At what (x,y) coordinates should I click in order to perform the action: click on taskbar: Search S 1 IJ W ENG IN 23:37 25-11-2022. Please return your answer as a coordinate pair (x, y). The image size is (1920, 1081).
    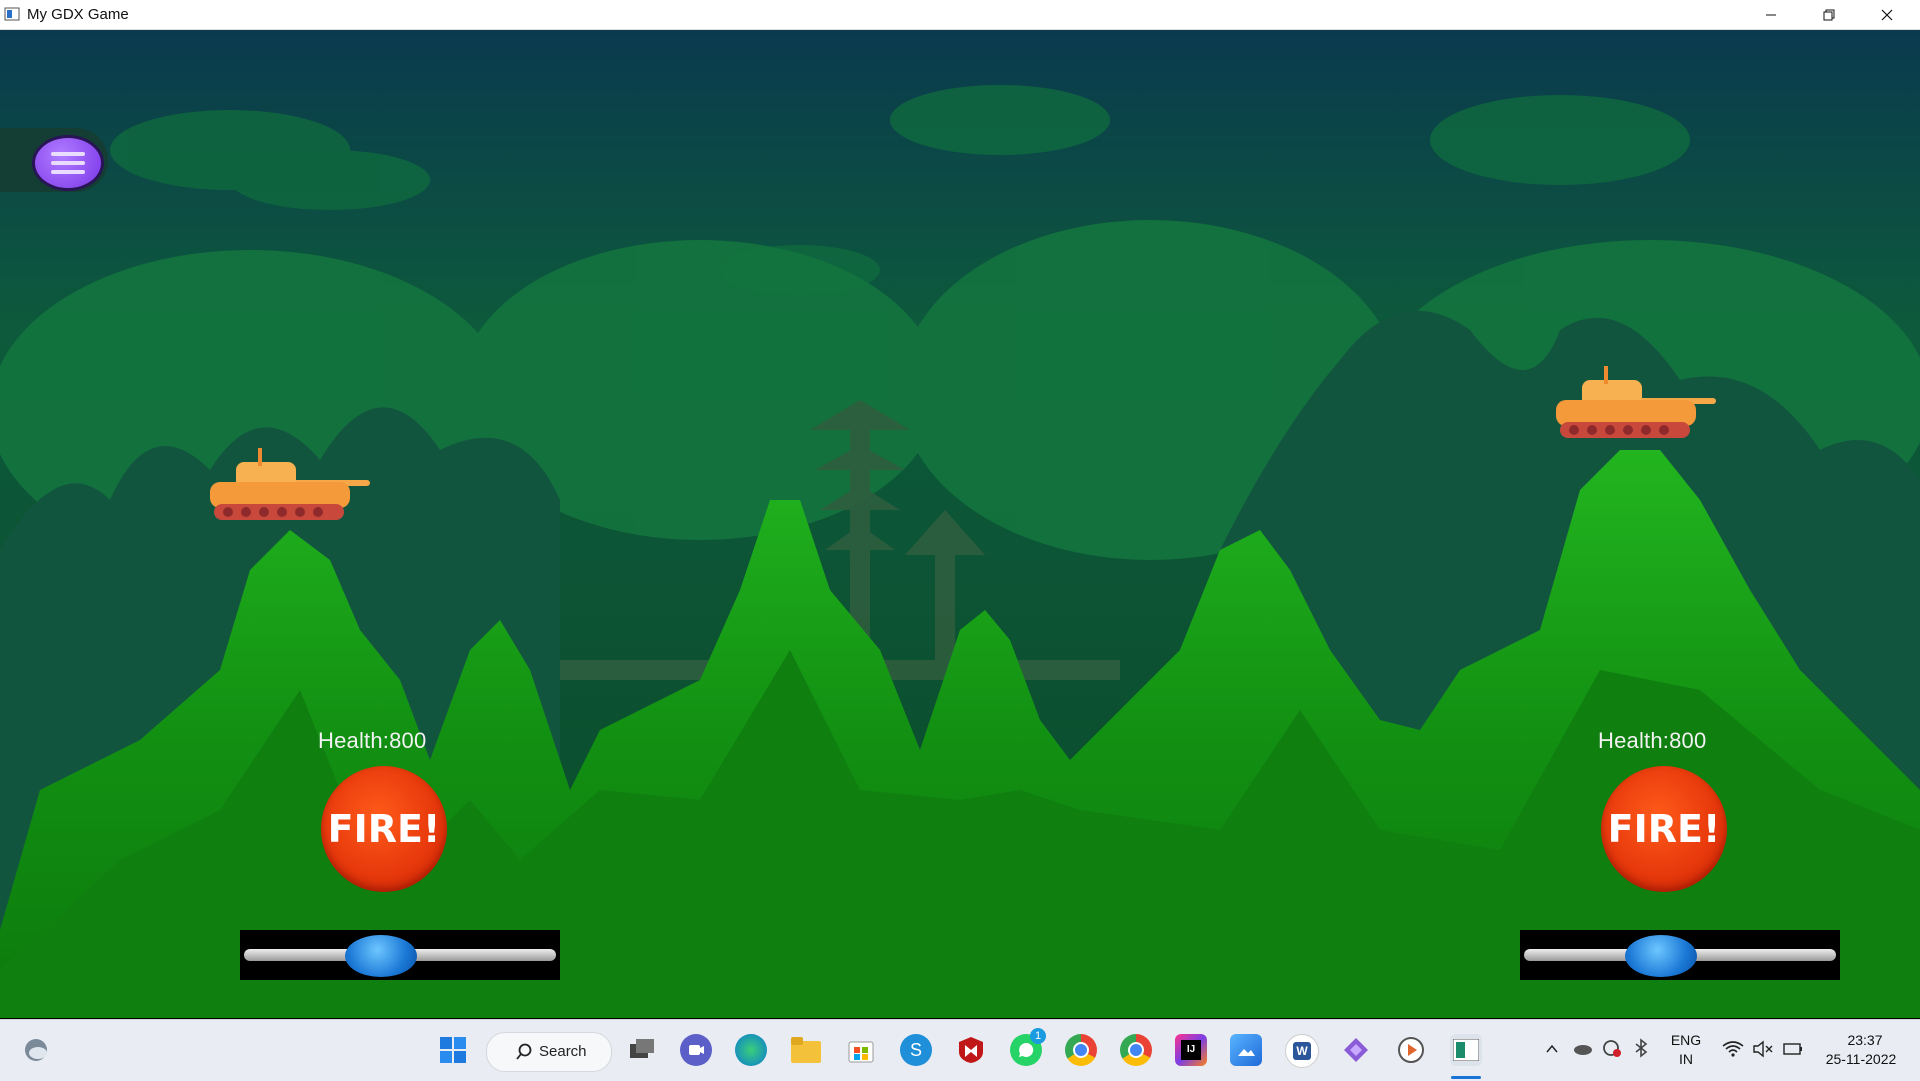
    Looking at the image, I should click on (960, 1050).